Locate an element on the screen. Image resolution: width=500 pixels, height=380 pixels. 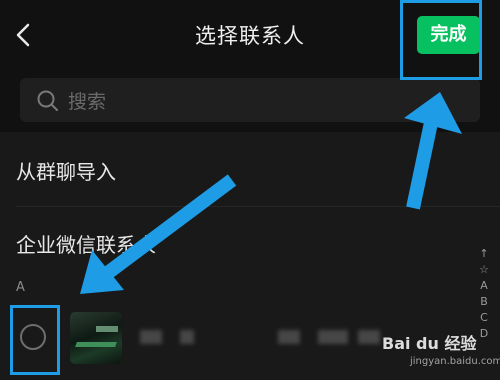
watermark-site: jingyan.baidu.com is located at coordinates (455, 361).